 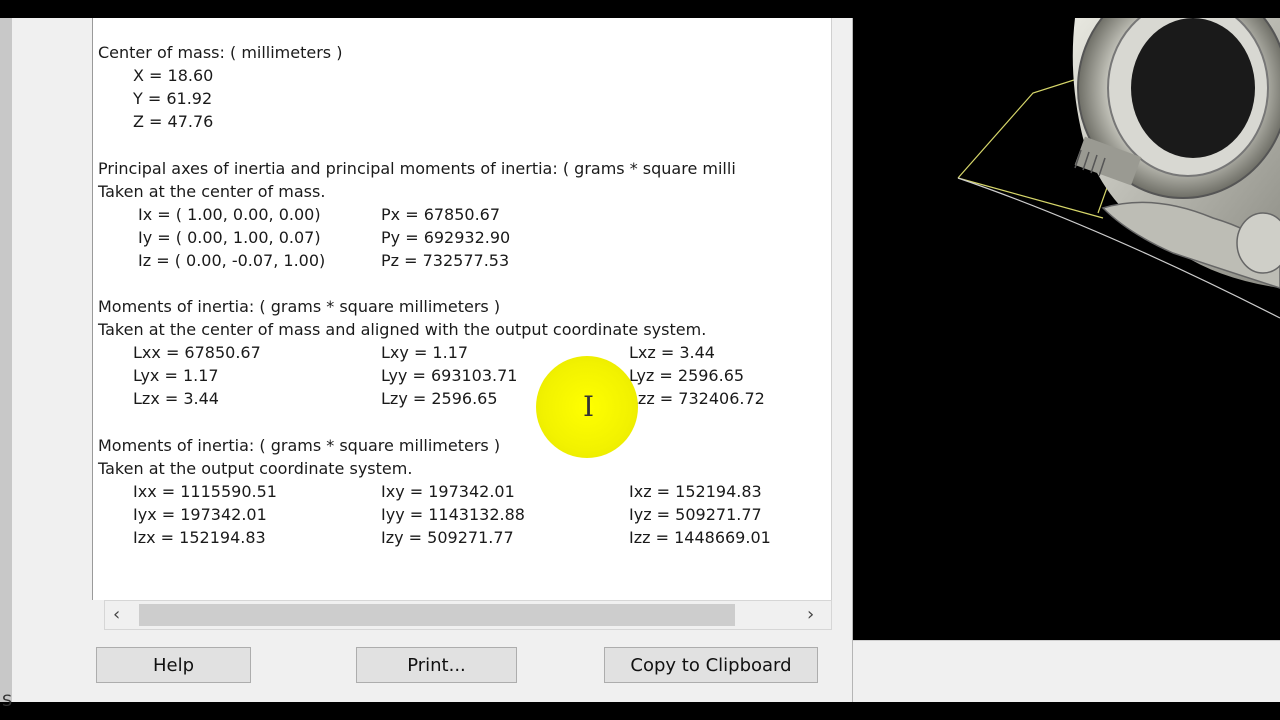 I want to click on principal-axis-x: Ix = ( 1.00, 0.00, 0.00), so click(x=229, y=214).